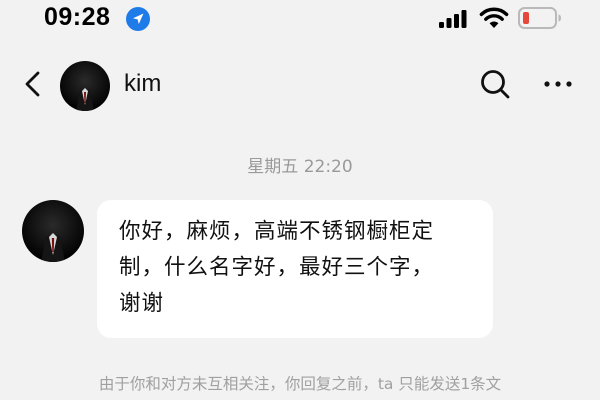  Describe the element at coordinates (142, 303) in the screenshot. I see `message-line: 谢谢` at that location.